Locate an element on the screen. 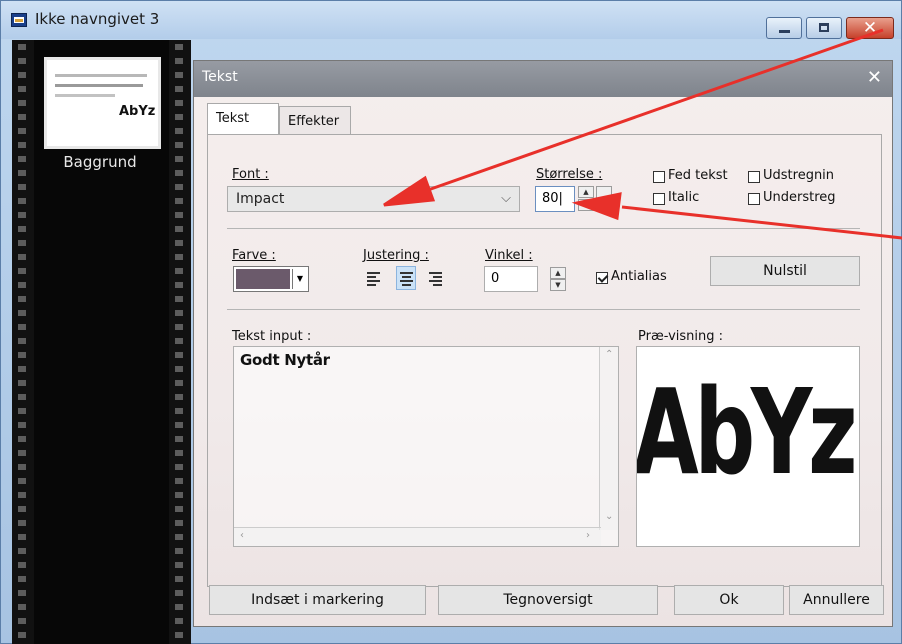  color-label: Farve : is located at coordinates (254, 255).